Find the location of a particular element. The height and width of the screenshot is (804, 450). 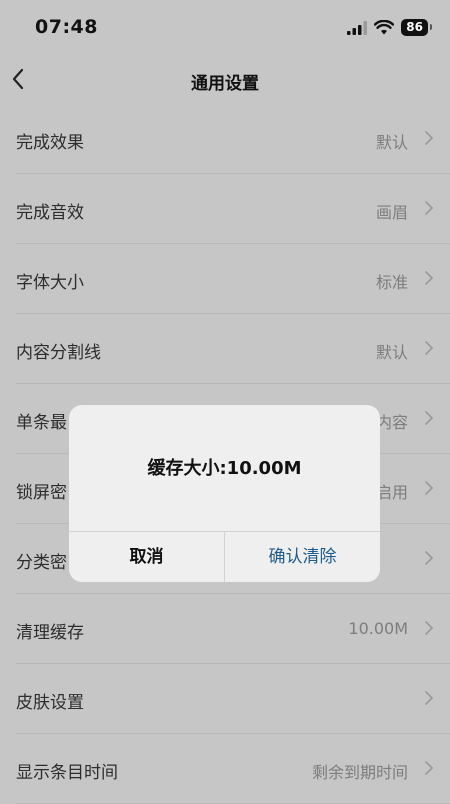

dialog-message: 缓存大小:10.00M is located at coordinates (224, 468).